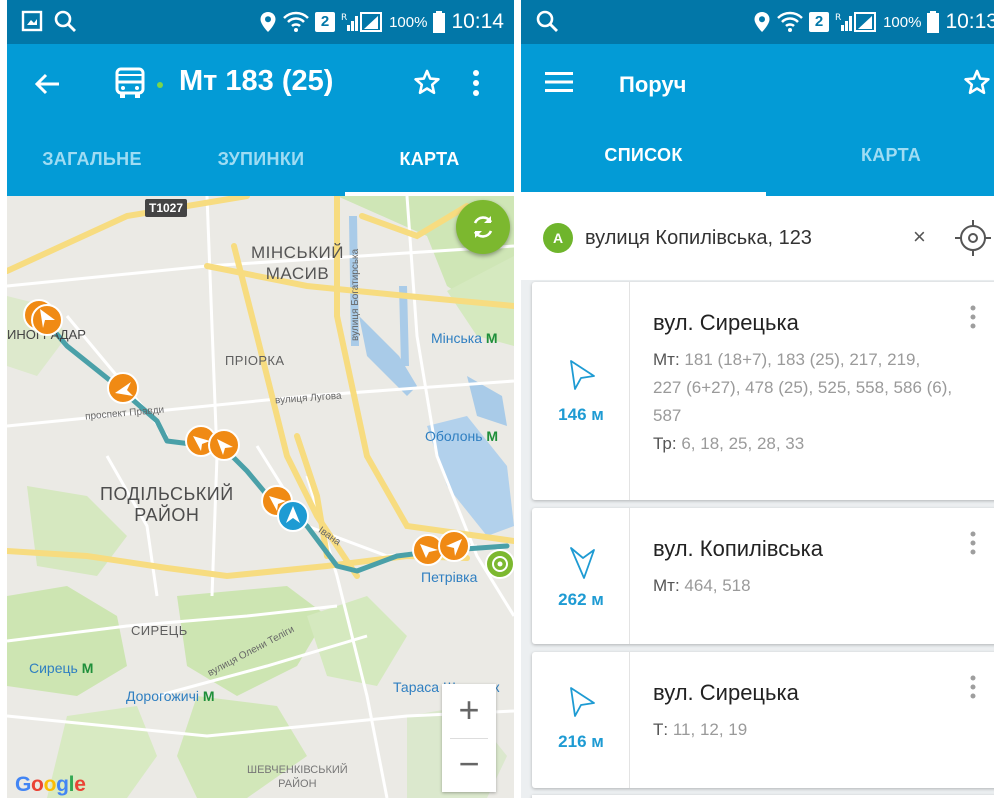 The width and height of the screenshot is (994, 798). I want to click on stop-card: 262 м вул. Копилівська Мт: 464, 518, so click(763, 576).